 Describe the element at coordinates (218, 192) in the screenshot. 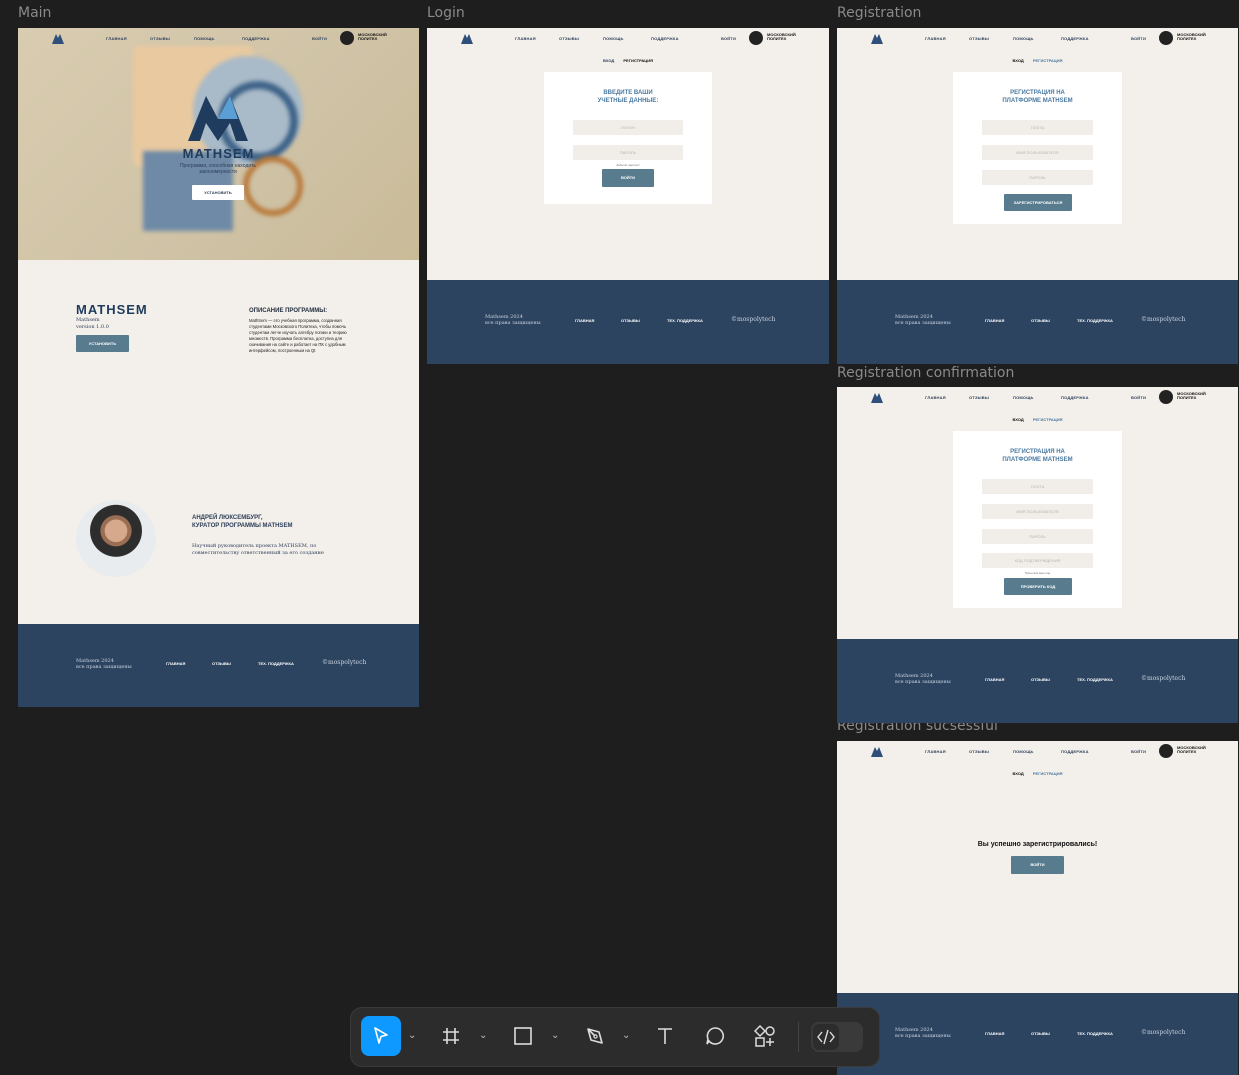

I see `hero-install-button: УСТАНОВИТЬ` at that location.